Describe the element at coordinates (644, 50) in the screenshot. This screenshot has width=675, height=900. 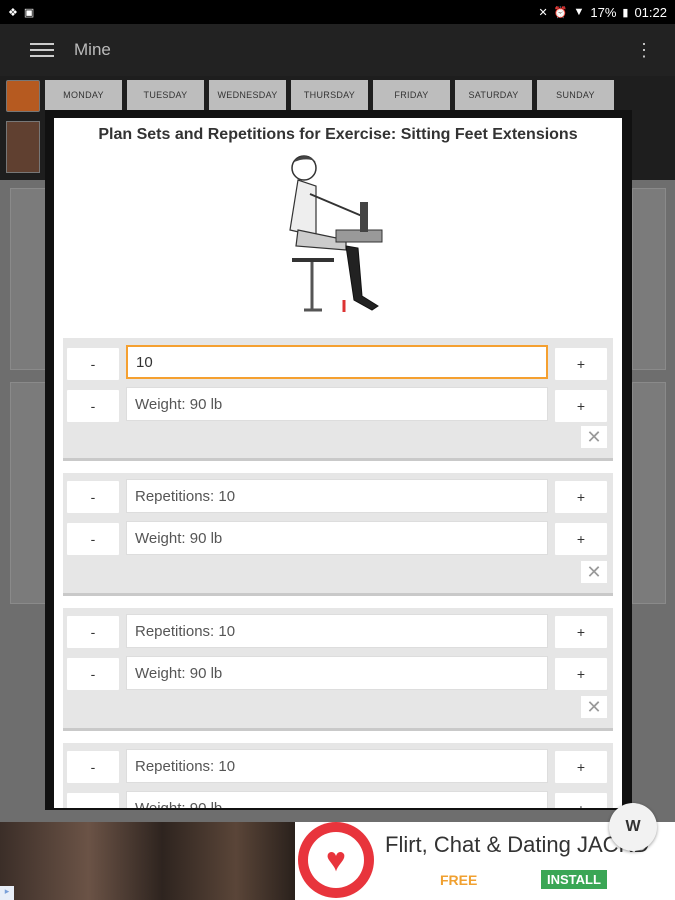
I see `more-vert-icon: ⋮` at that location.